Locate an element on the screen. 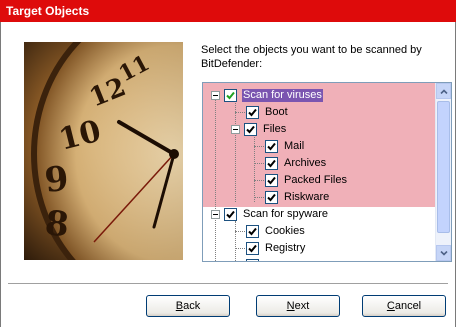 The image size is (456, 327). tree-item-boot: Boot is located at coordinates (267, 112).